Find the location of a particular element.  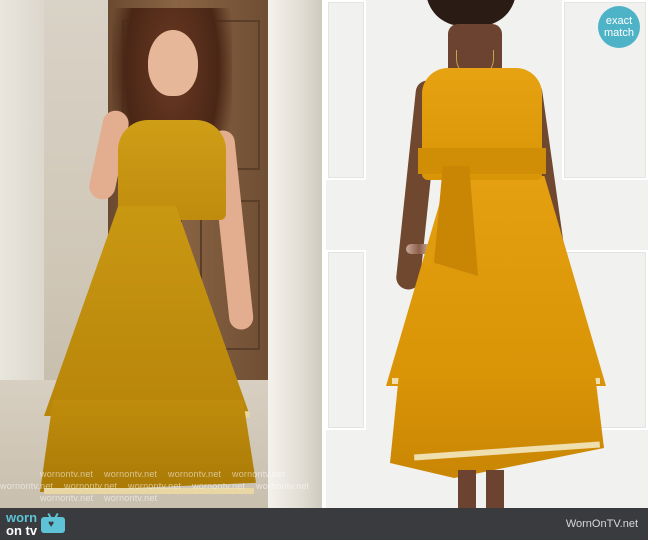

site-logo: worn on tv ♥ is located at coordinates (36, 523).